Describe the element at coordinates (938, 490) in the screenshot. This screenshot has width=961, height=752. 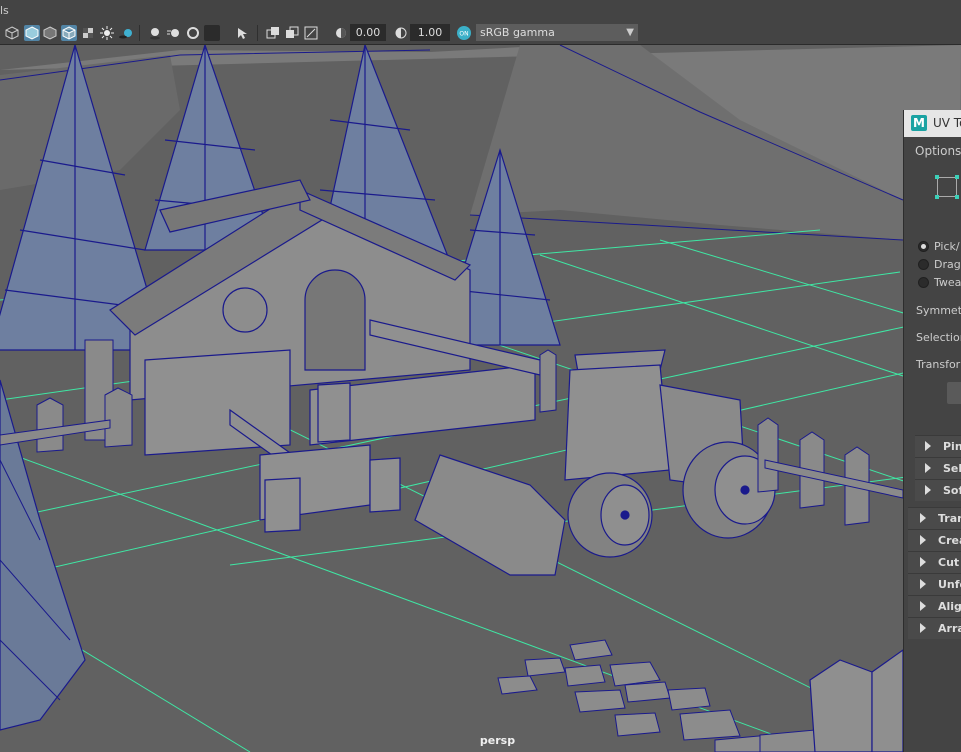
I see `section-soft: Sof` at that location.